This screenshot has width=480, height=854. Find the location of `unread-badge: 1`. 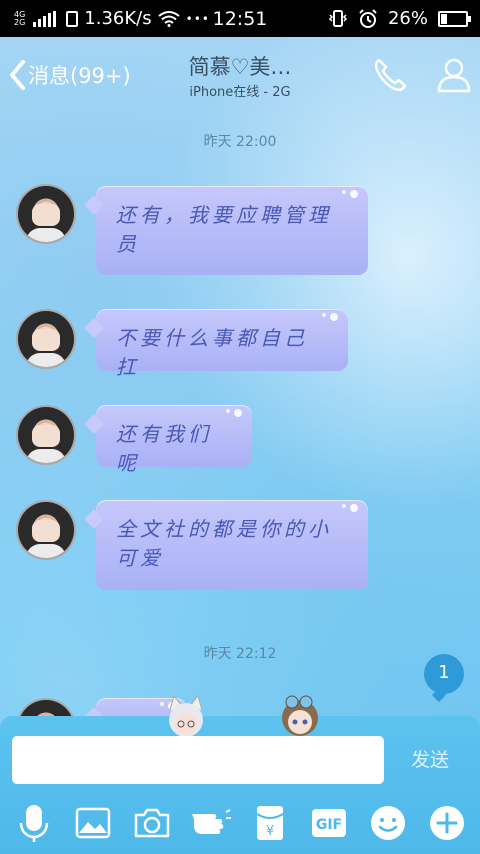

unread-badge: 1 is located at coordinates (444, 674).